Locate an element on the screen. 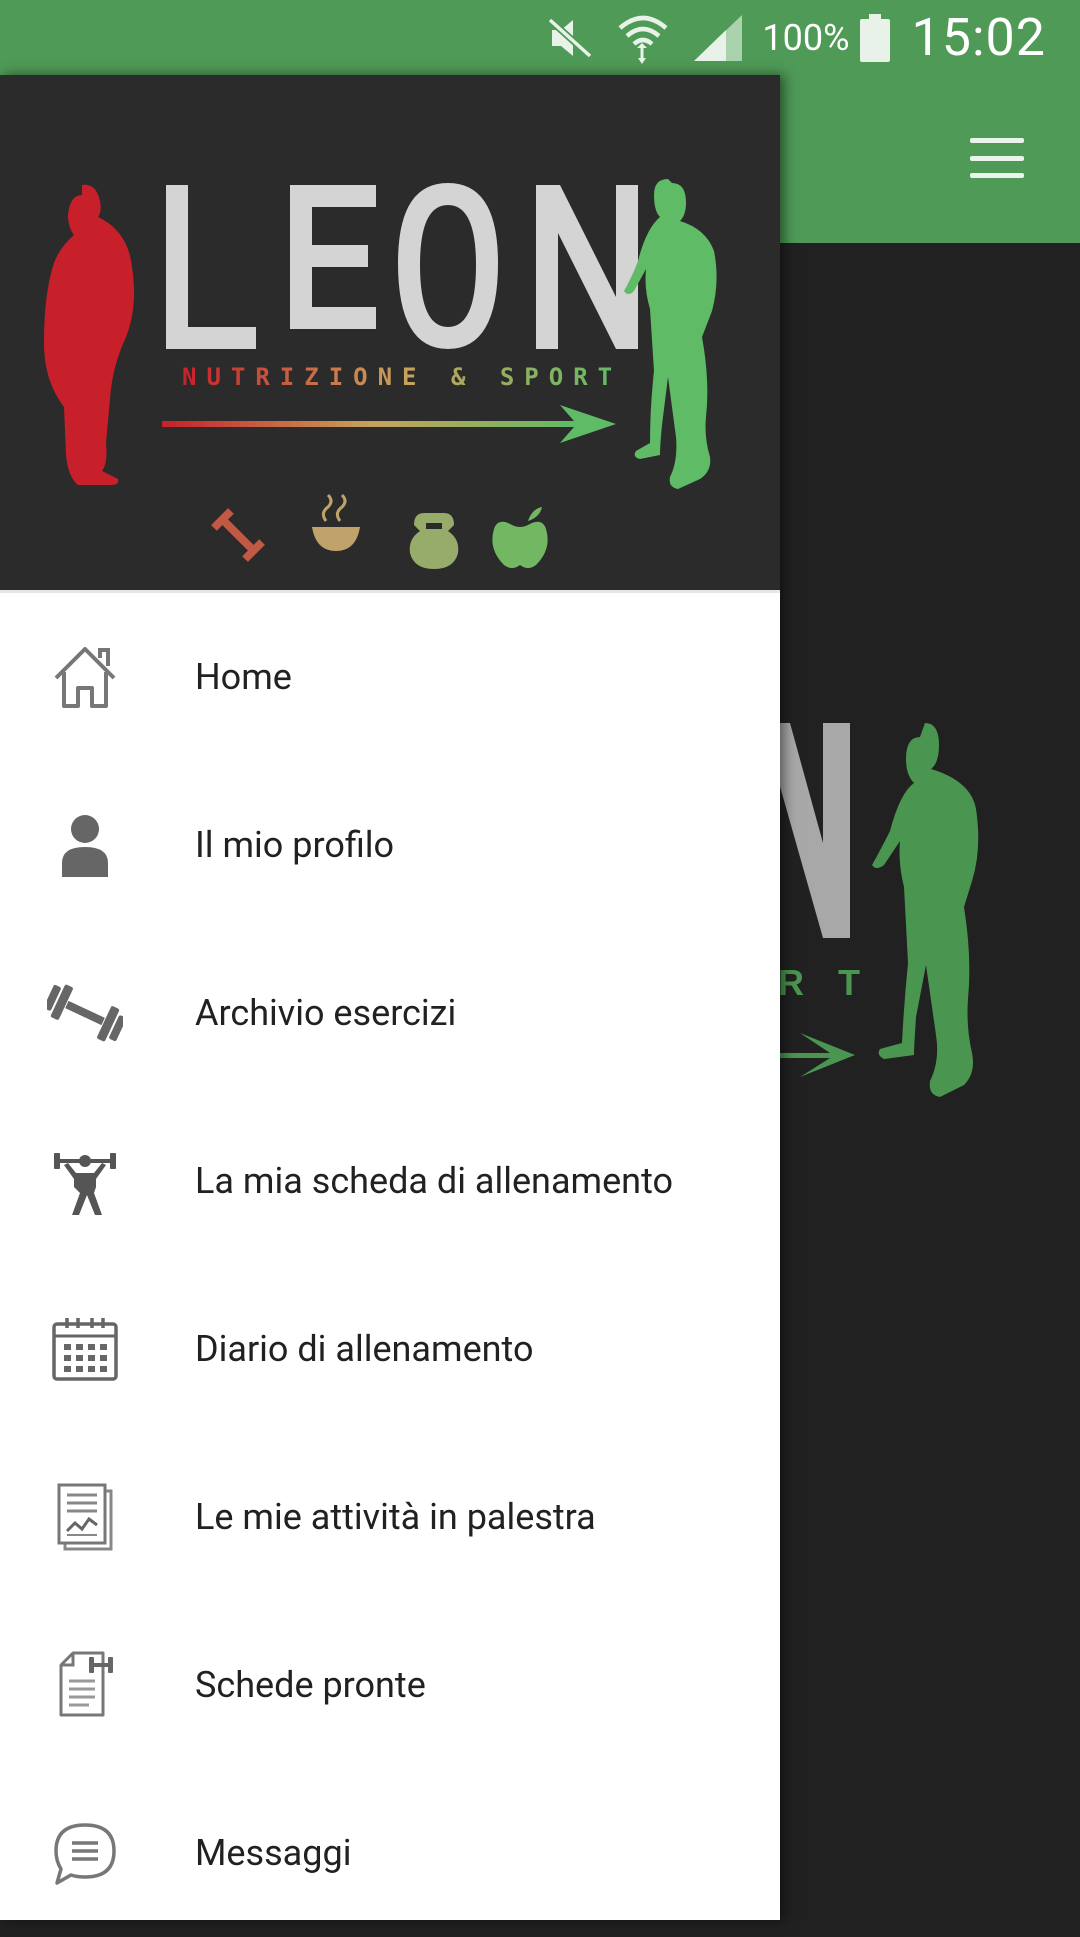  menu-item-messages: Messaggi is located at coordinates (390, 1853).